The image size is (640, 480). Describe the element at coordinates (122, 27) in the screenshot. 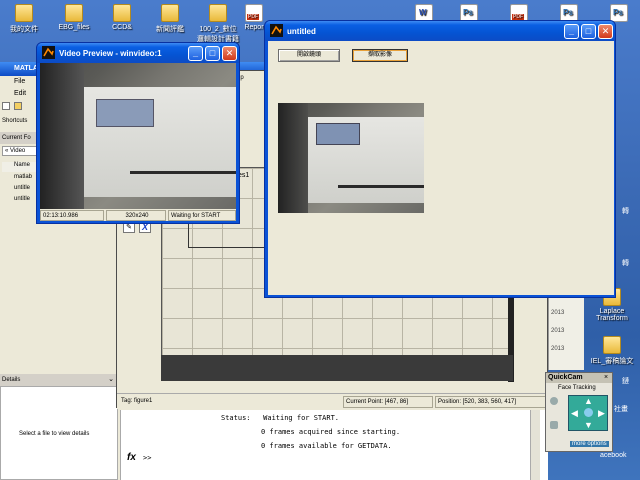

I see `desktop-icon-label: CCD&` at that location.